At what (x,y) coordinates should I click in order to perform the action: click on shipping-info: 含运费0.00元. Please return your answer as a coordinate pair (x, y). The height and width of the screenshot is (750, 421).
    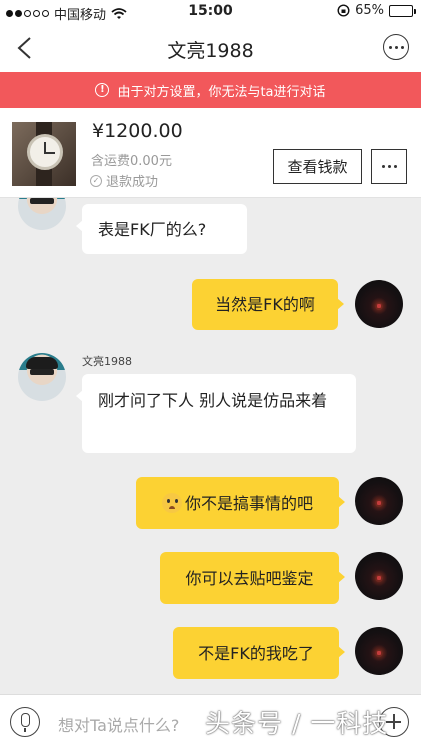
    Looking at the image, I should click on (131, 161).